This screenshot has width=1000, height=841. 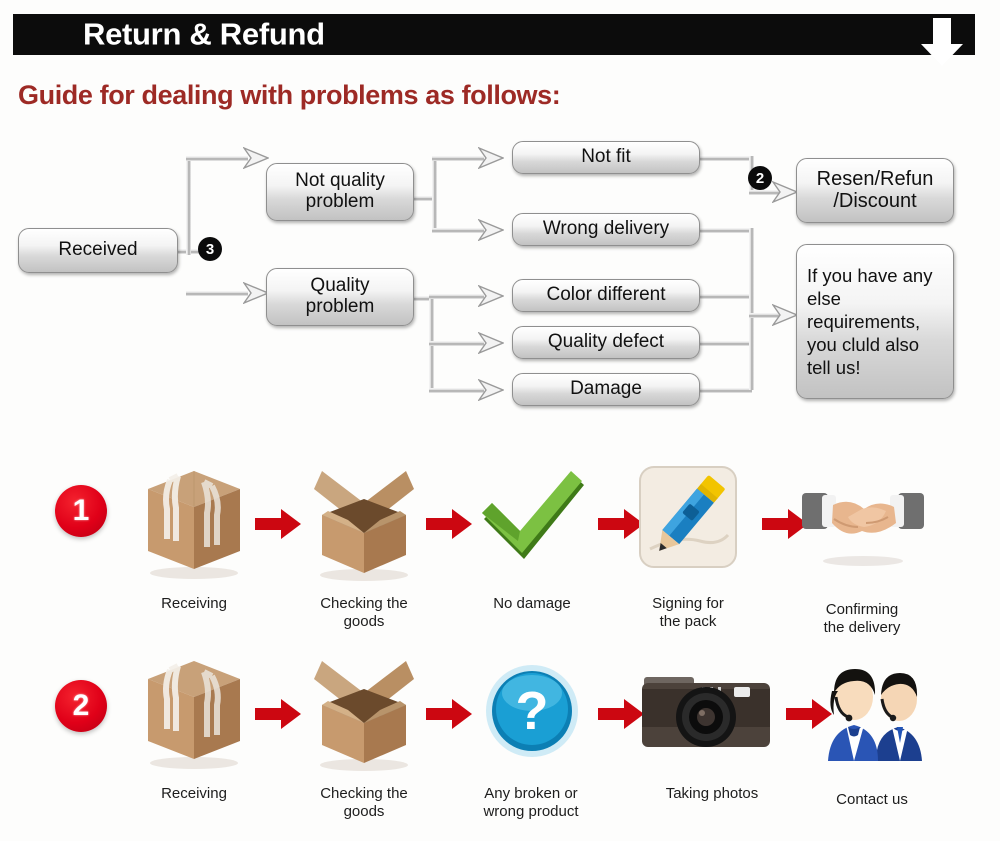 I want to click on header-bar: Return & Refund, so click(x=494, y=34).